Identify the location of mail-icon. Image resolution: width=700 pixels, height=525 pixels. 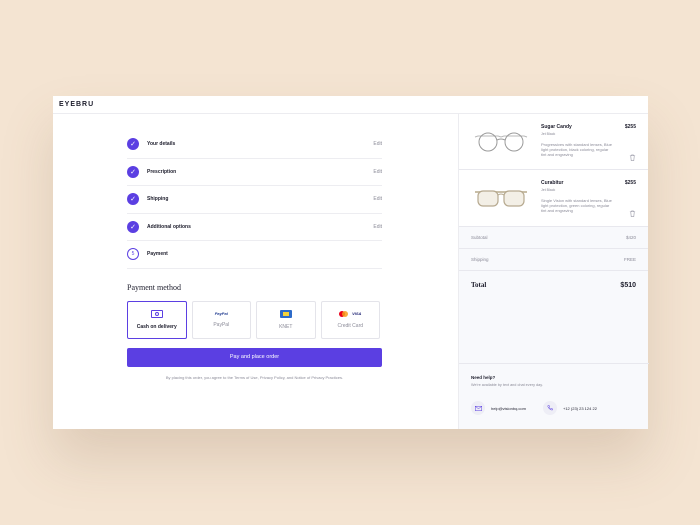
(478, 408).